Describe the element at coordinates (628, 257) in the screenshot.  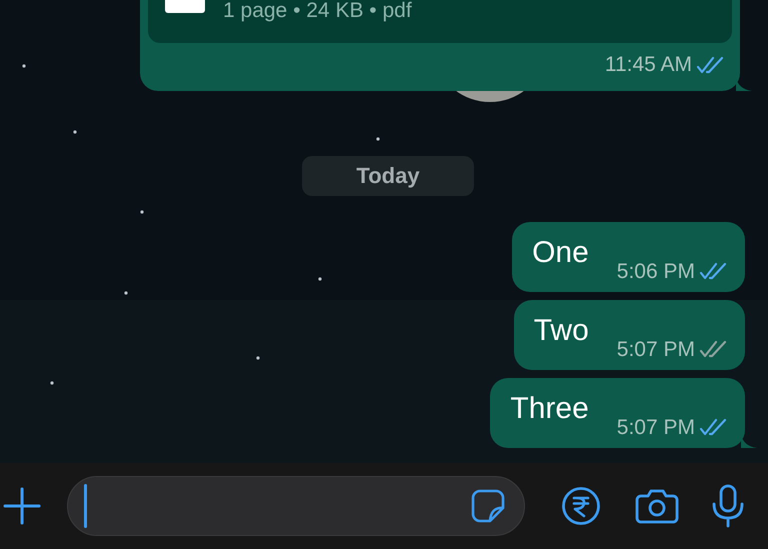
I see `message-bubble: One 5:06 PM` at that location.